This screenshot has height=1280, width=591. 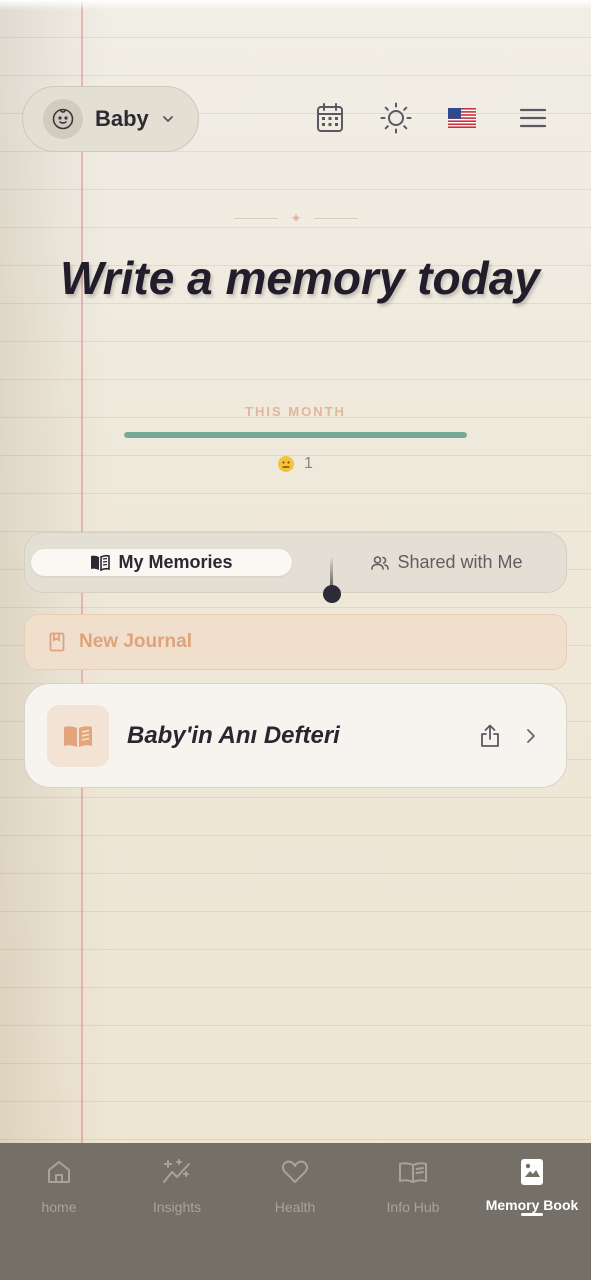 What do you see at coordinates (532, 1172) in the screenshot?
I see `photo-bookmark-icon` at bounding box center [532, 1172].